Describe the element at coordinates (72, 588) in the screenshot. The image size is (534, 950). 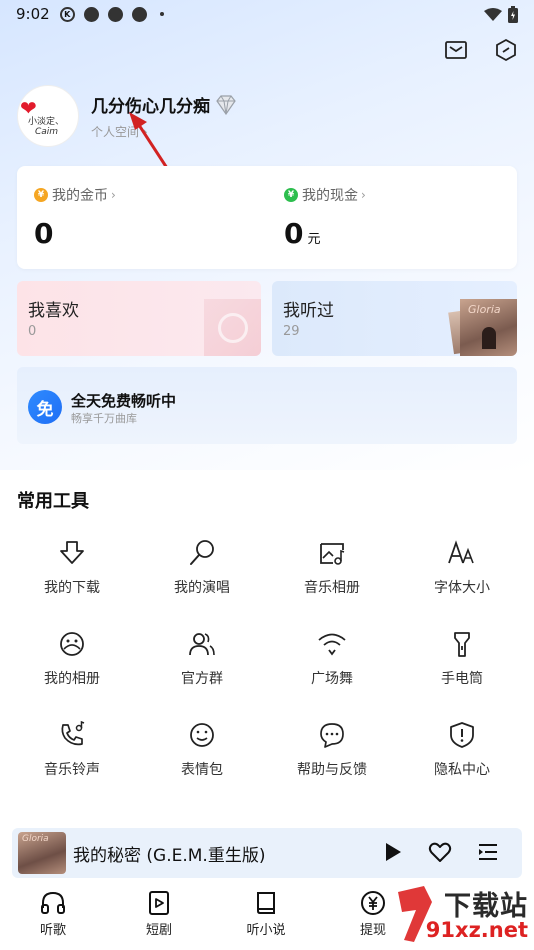
I see `tool-label: 我的下载` at that location.